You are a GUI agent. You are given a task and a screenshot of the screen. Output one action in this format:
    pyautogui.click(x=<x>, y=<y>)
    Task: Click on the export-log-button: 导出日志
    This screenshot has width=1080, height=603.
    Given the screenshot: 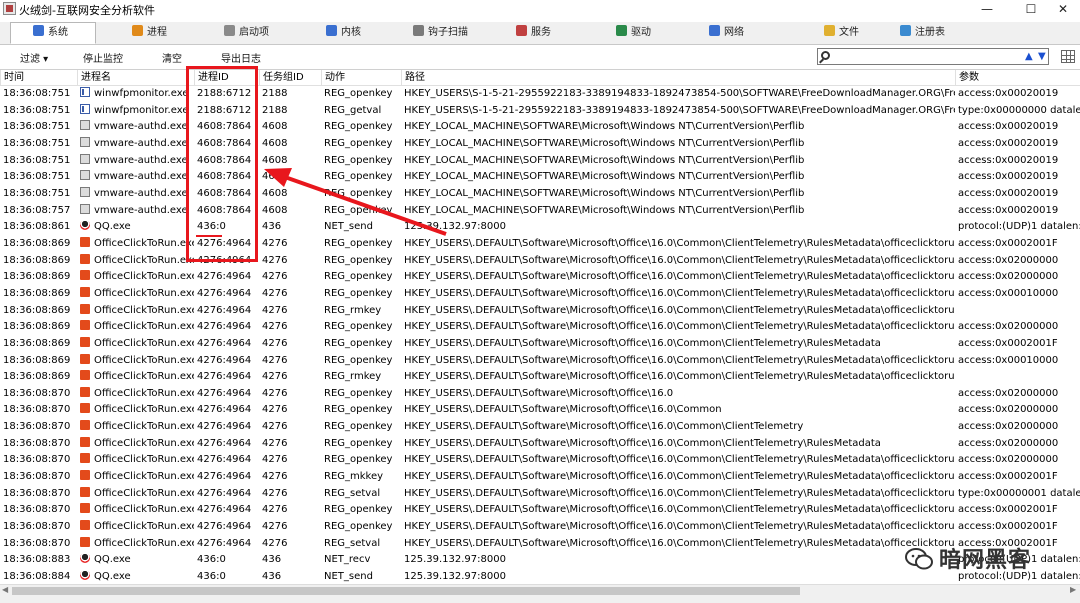 What is the action you would take?
    pyautogui.click(x=241, y=57)
    